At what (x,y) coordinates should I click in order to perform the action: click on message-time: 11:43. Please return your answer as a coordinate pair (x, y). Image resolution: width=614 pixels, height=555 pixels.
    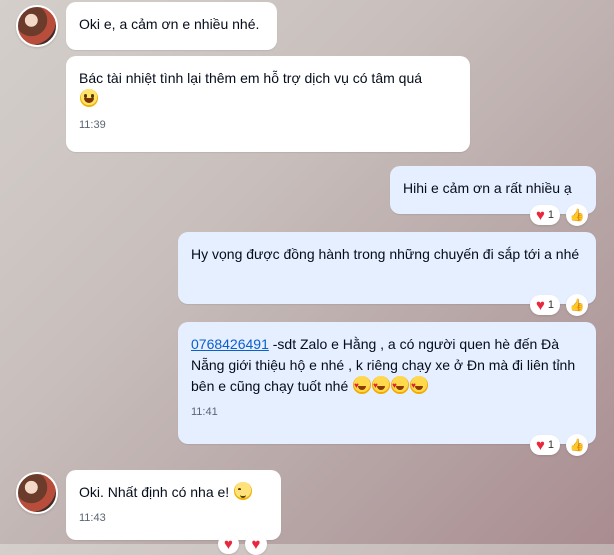
    Looking at the image, I should click on (92, 518).